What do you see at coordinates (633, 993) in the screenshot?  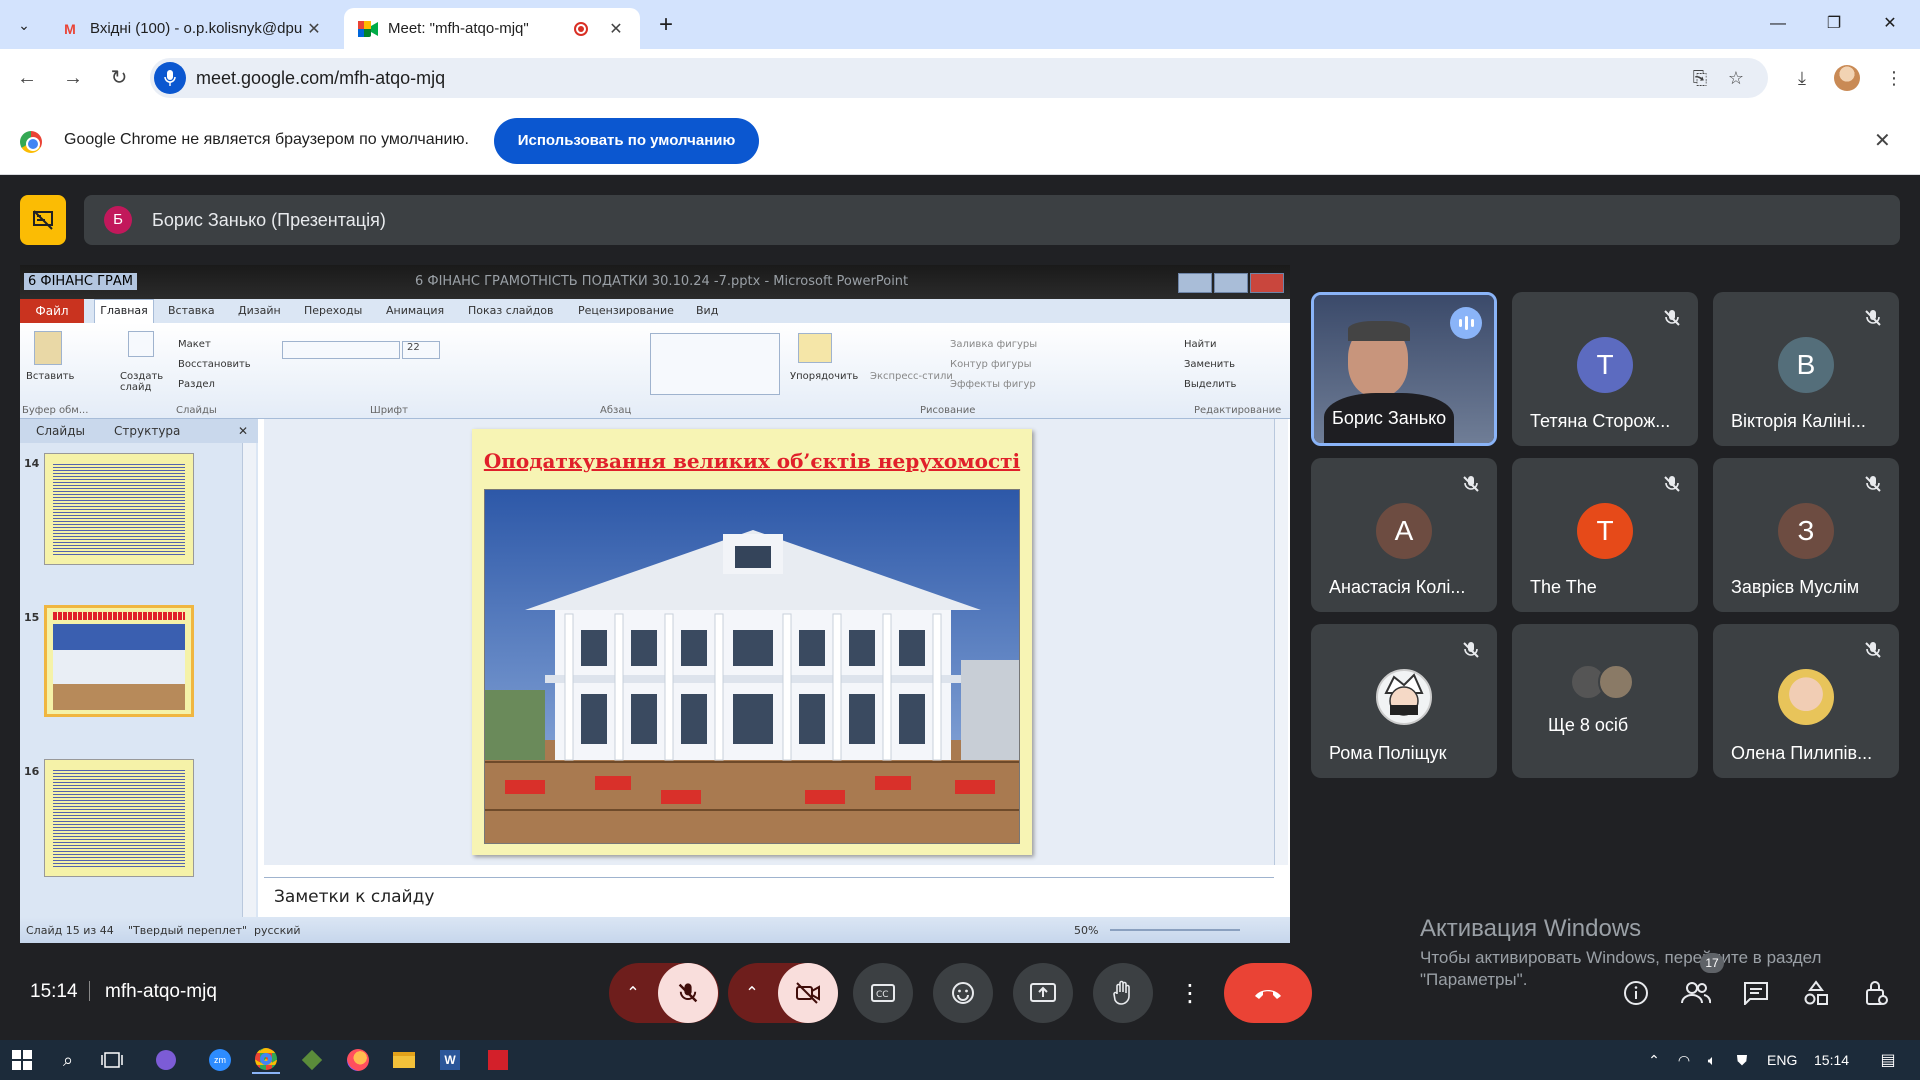 I see `audio-options-chevron-icon: ⌃` at bounding box center [633, 993].